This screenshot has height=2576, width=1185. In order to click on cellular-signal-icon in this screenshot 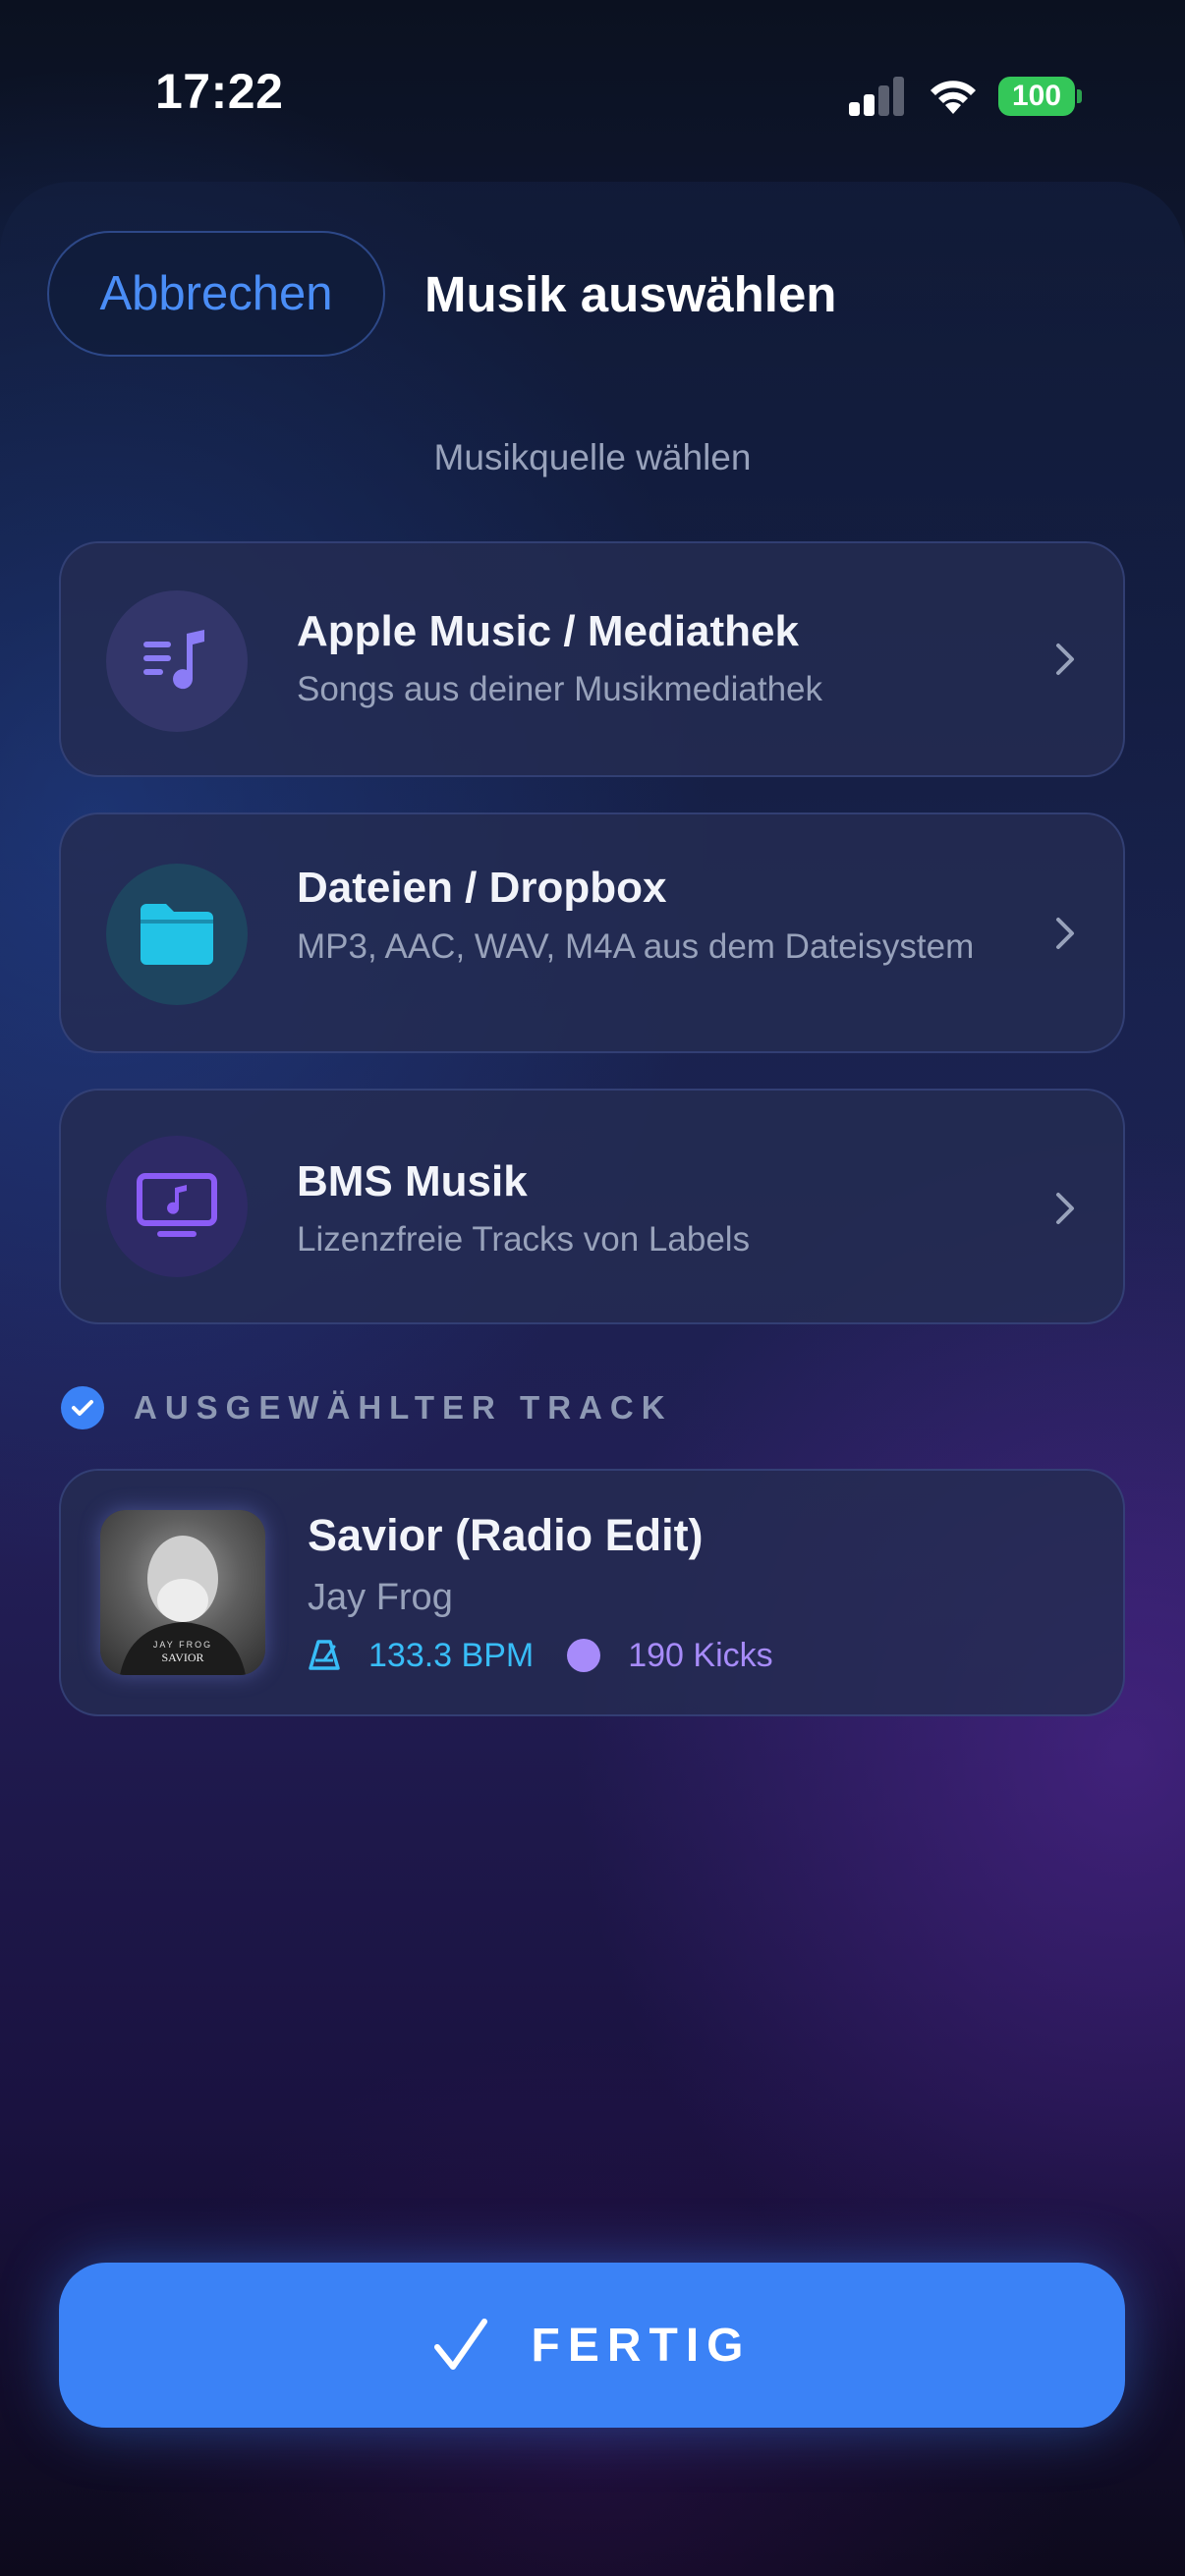, I will do `click(878, 96)`.